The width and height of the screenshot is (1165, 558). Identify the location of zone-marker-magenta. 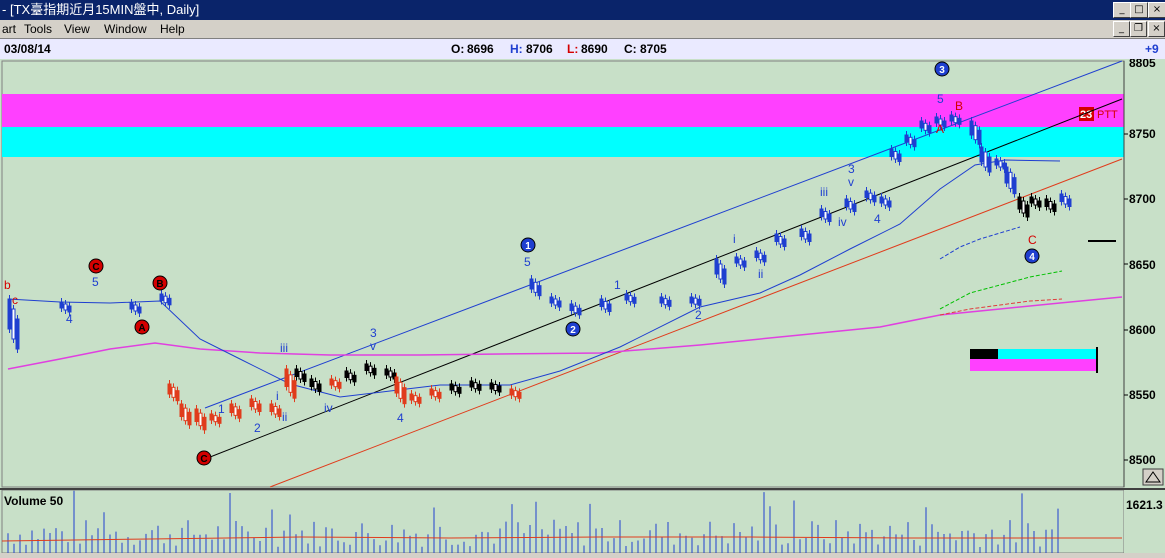
(1034, 365).